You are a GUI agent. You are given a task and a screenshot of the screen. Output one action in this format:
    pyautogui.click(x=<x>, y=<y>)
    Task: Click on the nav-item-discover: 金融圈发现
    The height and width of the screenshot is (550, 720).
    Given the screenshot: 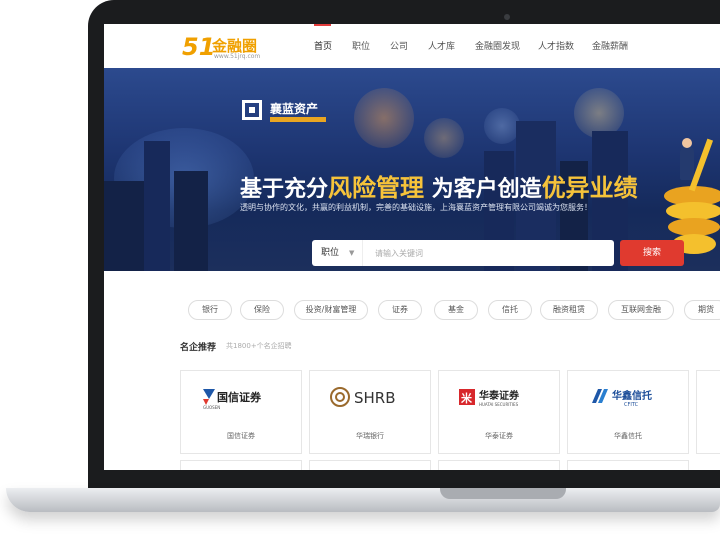 What is the action you would take?
    pyautogui.click(x=497, y=45)
    